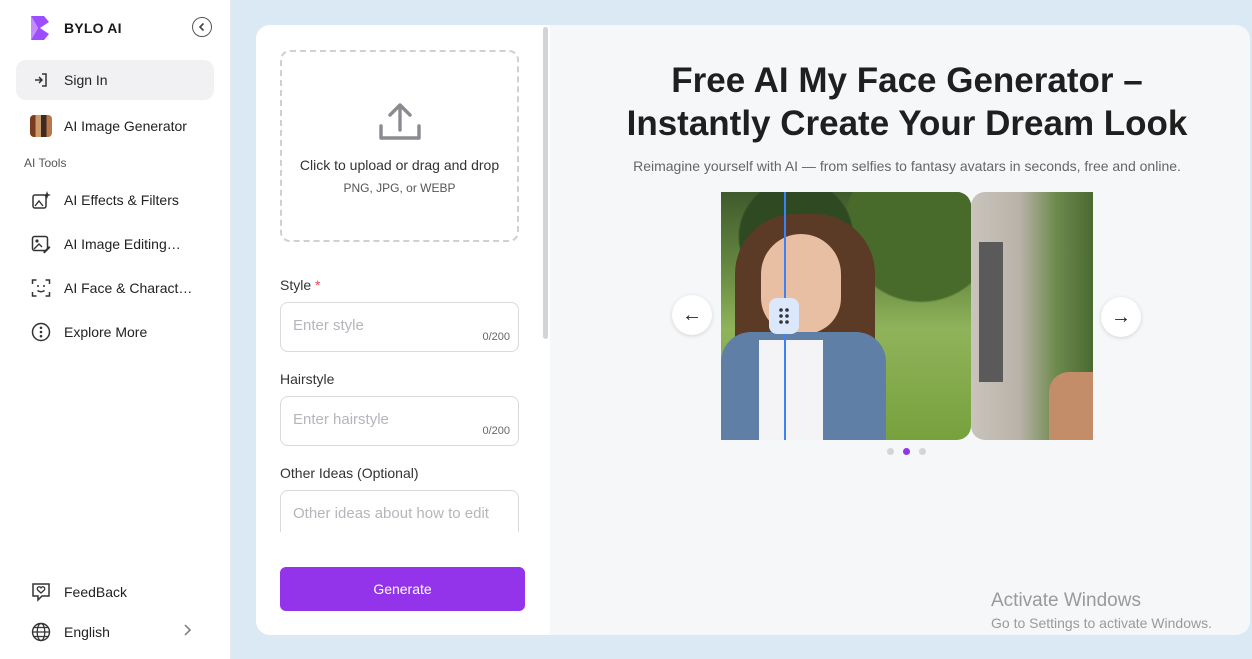 The width and height of the screenshot is (1252, 659). I want to click on style-field: 0/200, so click(399, 327).